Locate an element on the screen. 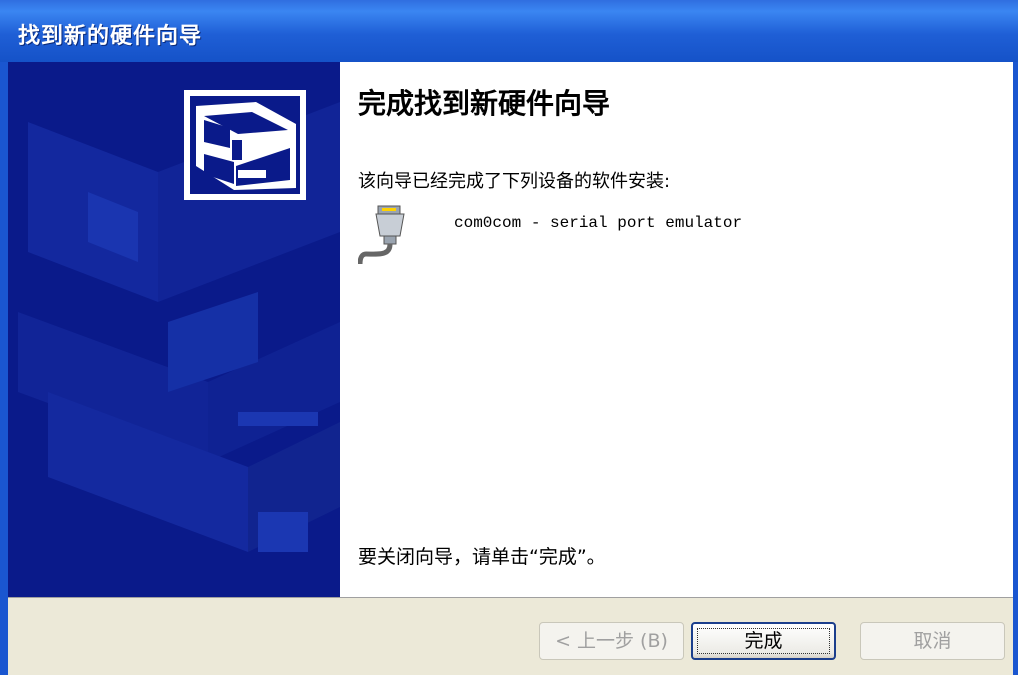  window-title: 找到新的硬件向导 is located at coordinates (110, 36).